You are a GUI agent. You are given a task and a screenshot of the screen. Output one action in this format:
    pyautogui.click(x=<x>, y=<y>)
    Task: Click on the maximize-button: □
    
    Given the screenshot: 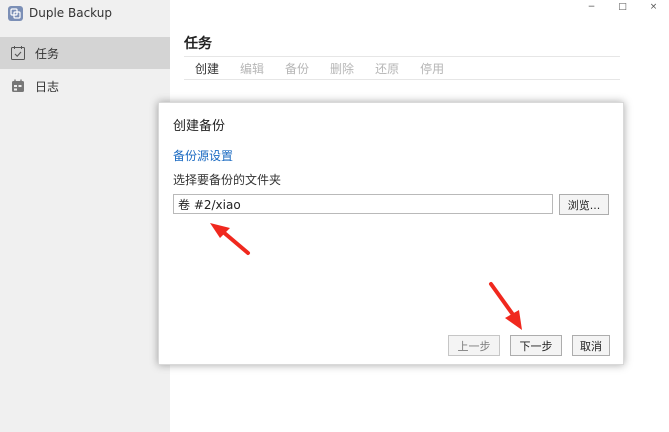 What is the action you would take?
    pyautogui.click(x=622, y=7)
    